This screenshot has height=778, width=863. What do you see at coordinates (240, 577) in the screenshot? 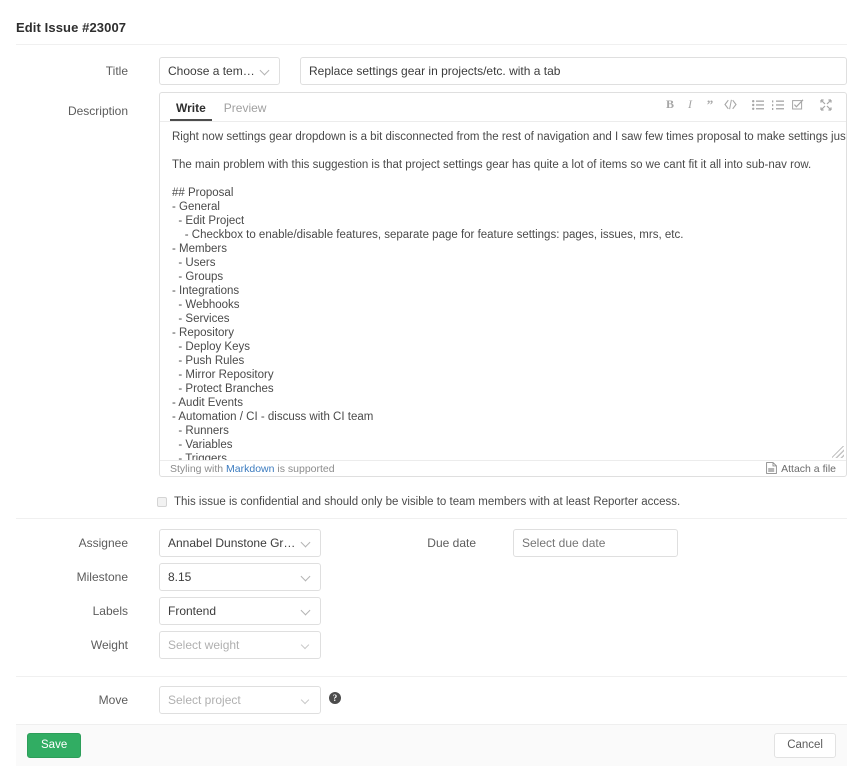
I see `milestone-select: 8.15` at bounding box center [240, 577].